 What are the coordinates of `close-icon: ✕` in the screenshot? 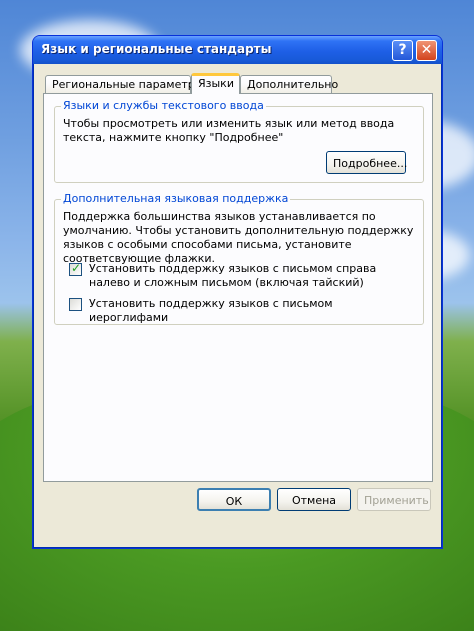 It's located at (426, 50).